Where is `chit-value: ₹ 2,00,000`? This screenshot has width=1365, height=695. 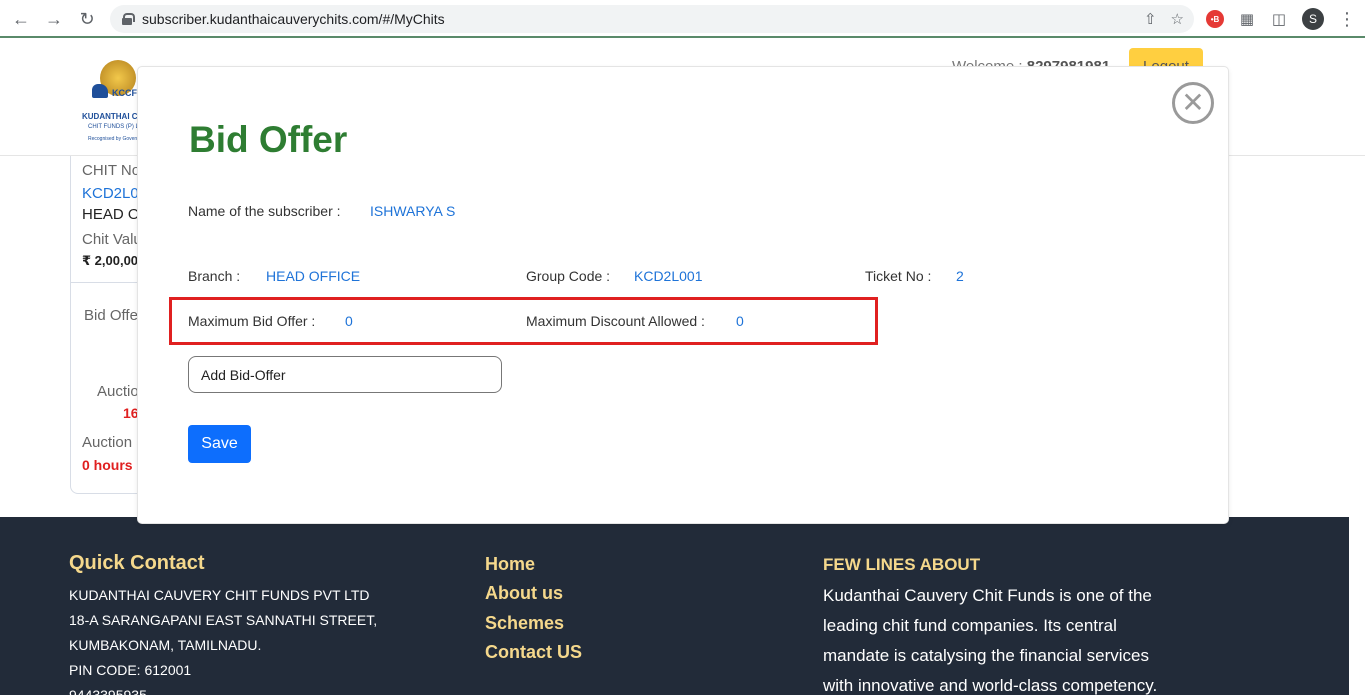
chit-value: ₹ 2,00,000 is located at coordinates (114, 260).